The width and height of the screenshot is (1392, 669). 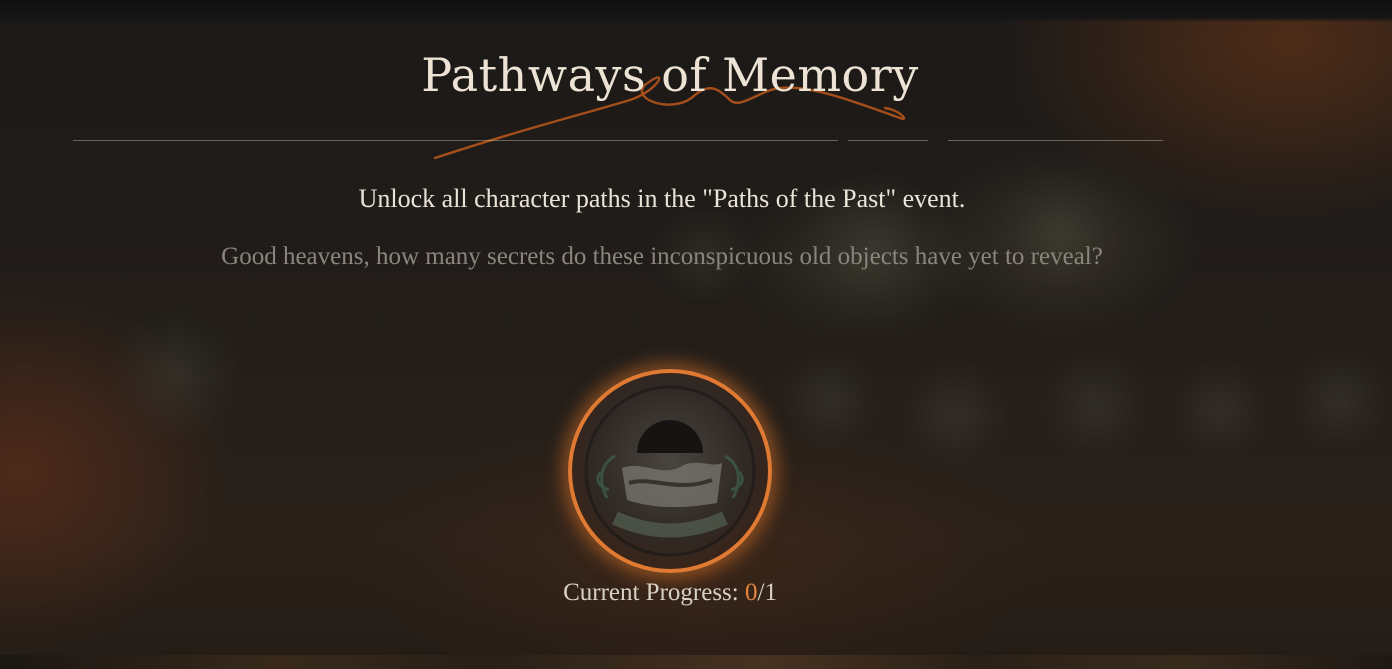 What do you see at coordinates (670, 75) in the screenshot?
I see `achievement-title: Pathways of Memory` at bounding box center [670, 75].